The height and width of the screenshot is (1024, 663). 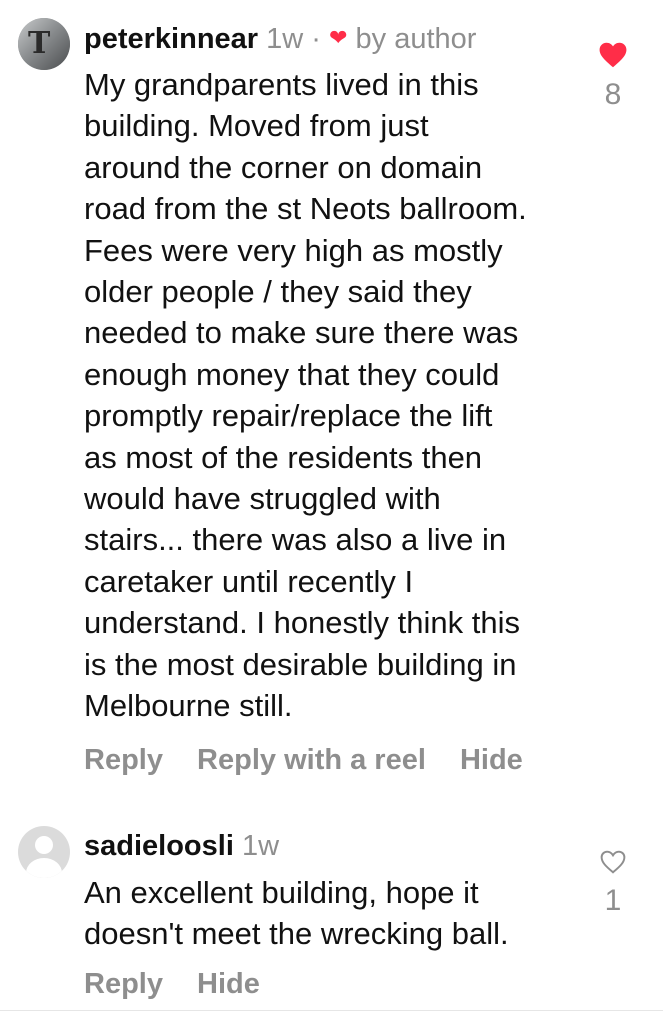 What do you see at coordinates (256, 126) in the screenshot?
I see `comment-line: building. Moved from just` at bounding box center [256, 126].